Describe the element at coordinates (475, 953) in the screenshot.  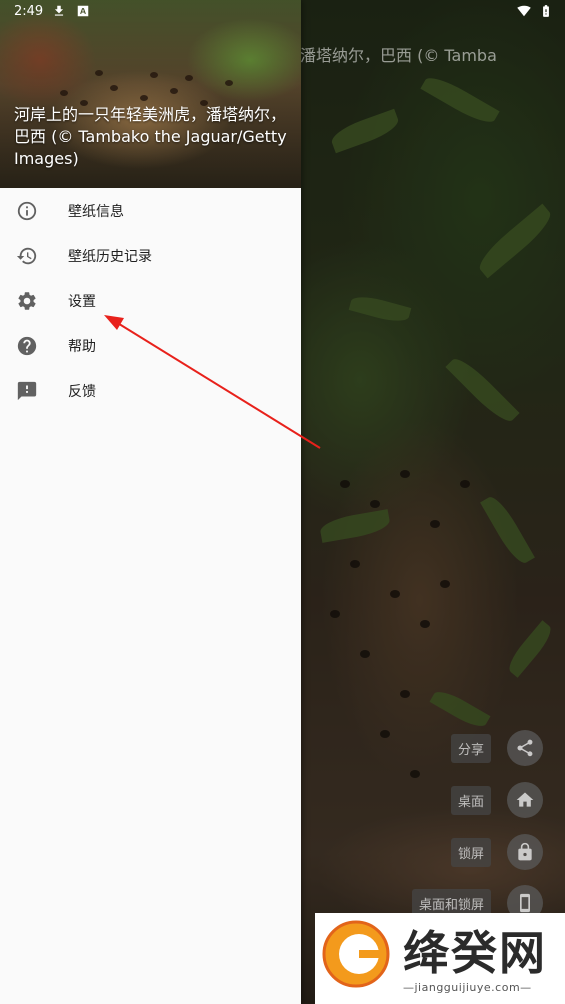
I see `watermark-name: 绛癸网` at that location.